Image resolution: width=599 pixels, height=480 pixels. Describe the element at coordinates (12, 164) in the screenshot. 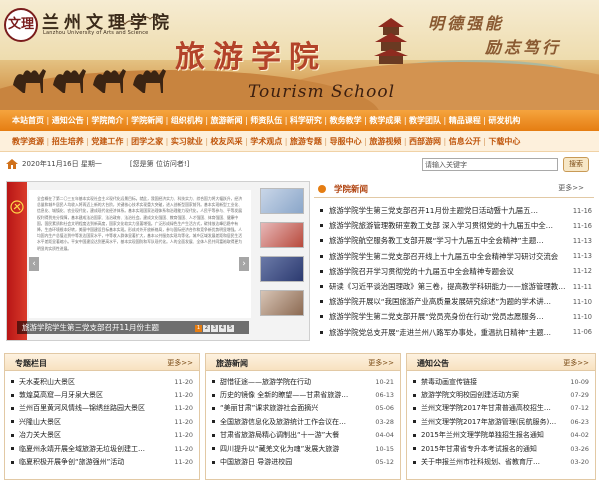

I see `home-icon` at that location.